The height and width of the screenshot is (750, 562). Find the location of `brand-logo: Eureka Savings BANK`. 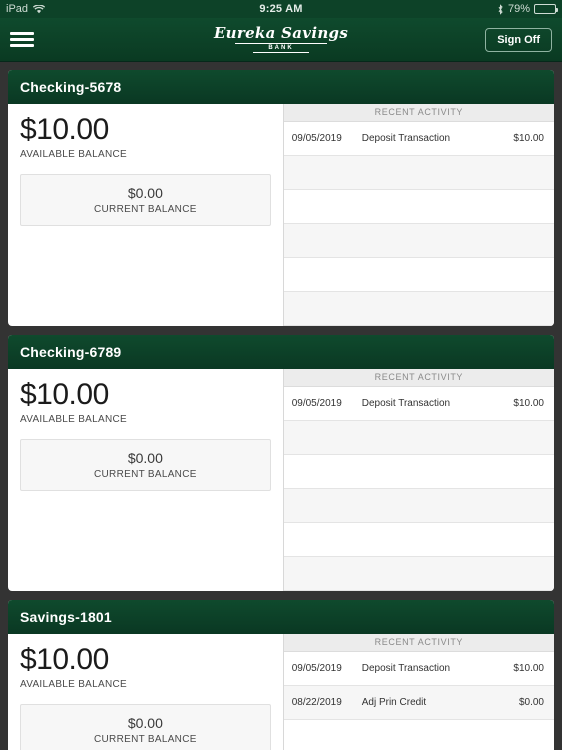

brand-logo: Eureka Savings BANK is located at coordinates (281, 39).